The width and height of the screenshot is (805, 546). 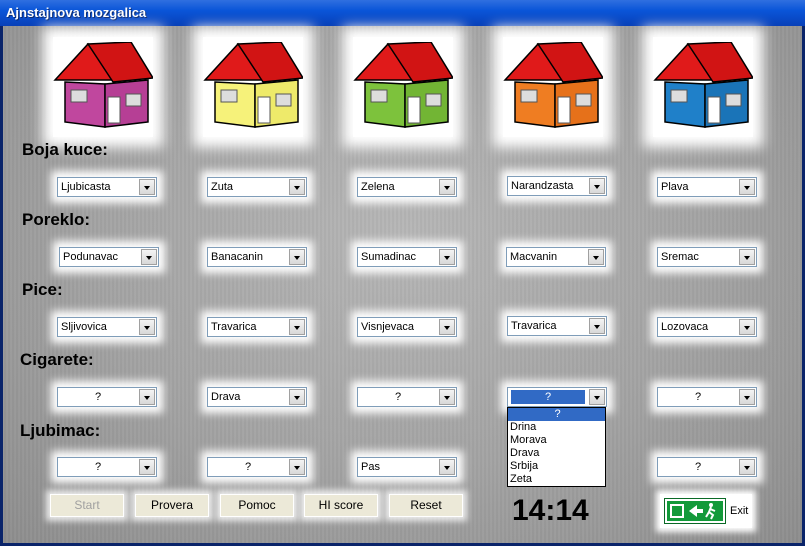 I want to click on provera-button: Provera, so click(x=172, y=505).